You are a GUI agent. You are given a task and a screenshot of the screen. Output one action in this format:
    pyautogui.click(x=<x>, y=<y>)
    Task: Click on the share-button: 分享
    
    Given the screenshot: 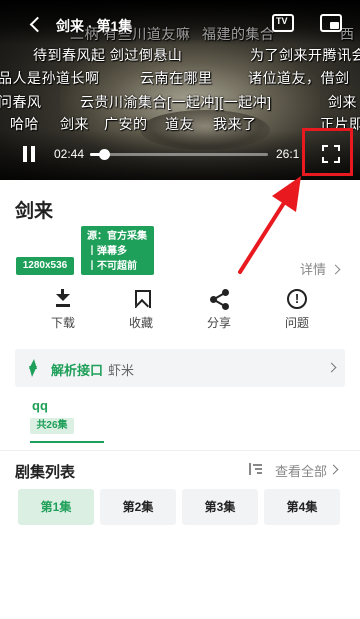 What is the action you would take?
    pyautogui.click(x=219, y=308)
    